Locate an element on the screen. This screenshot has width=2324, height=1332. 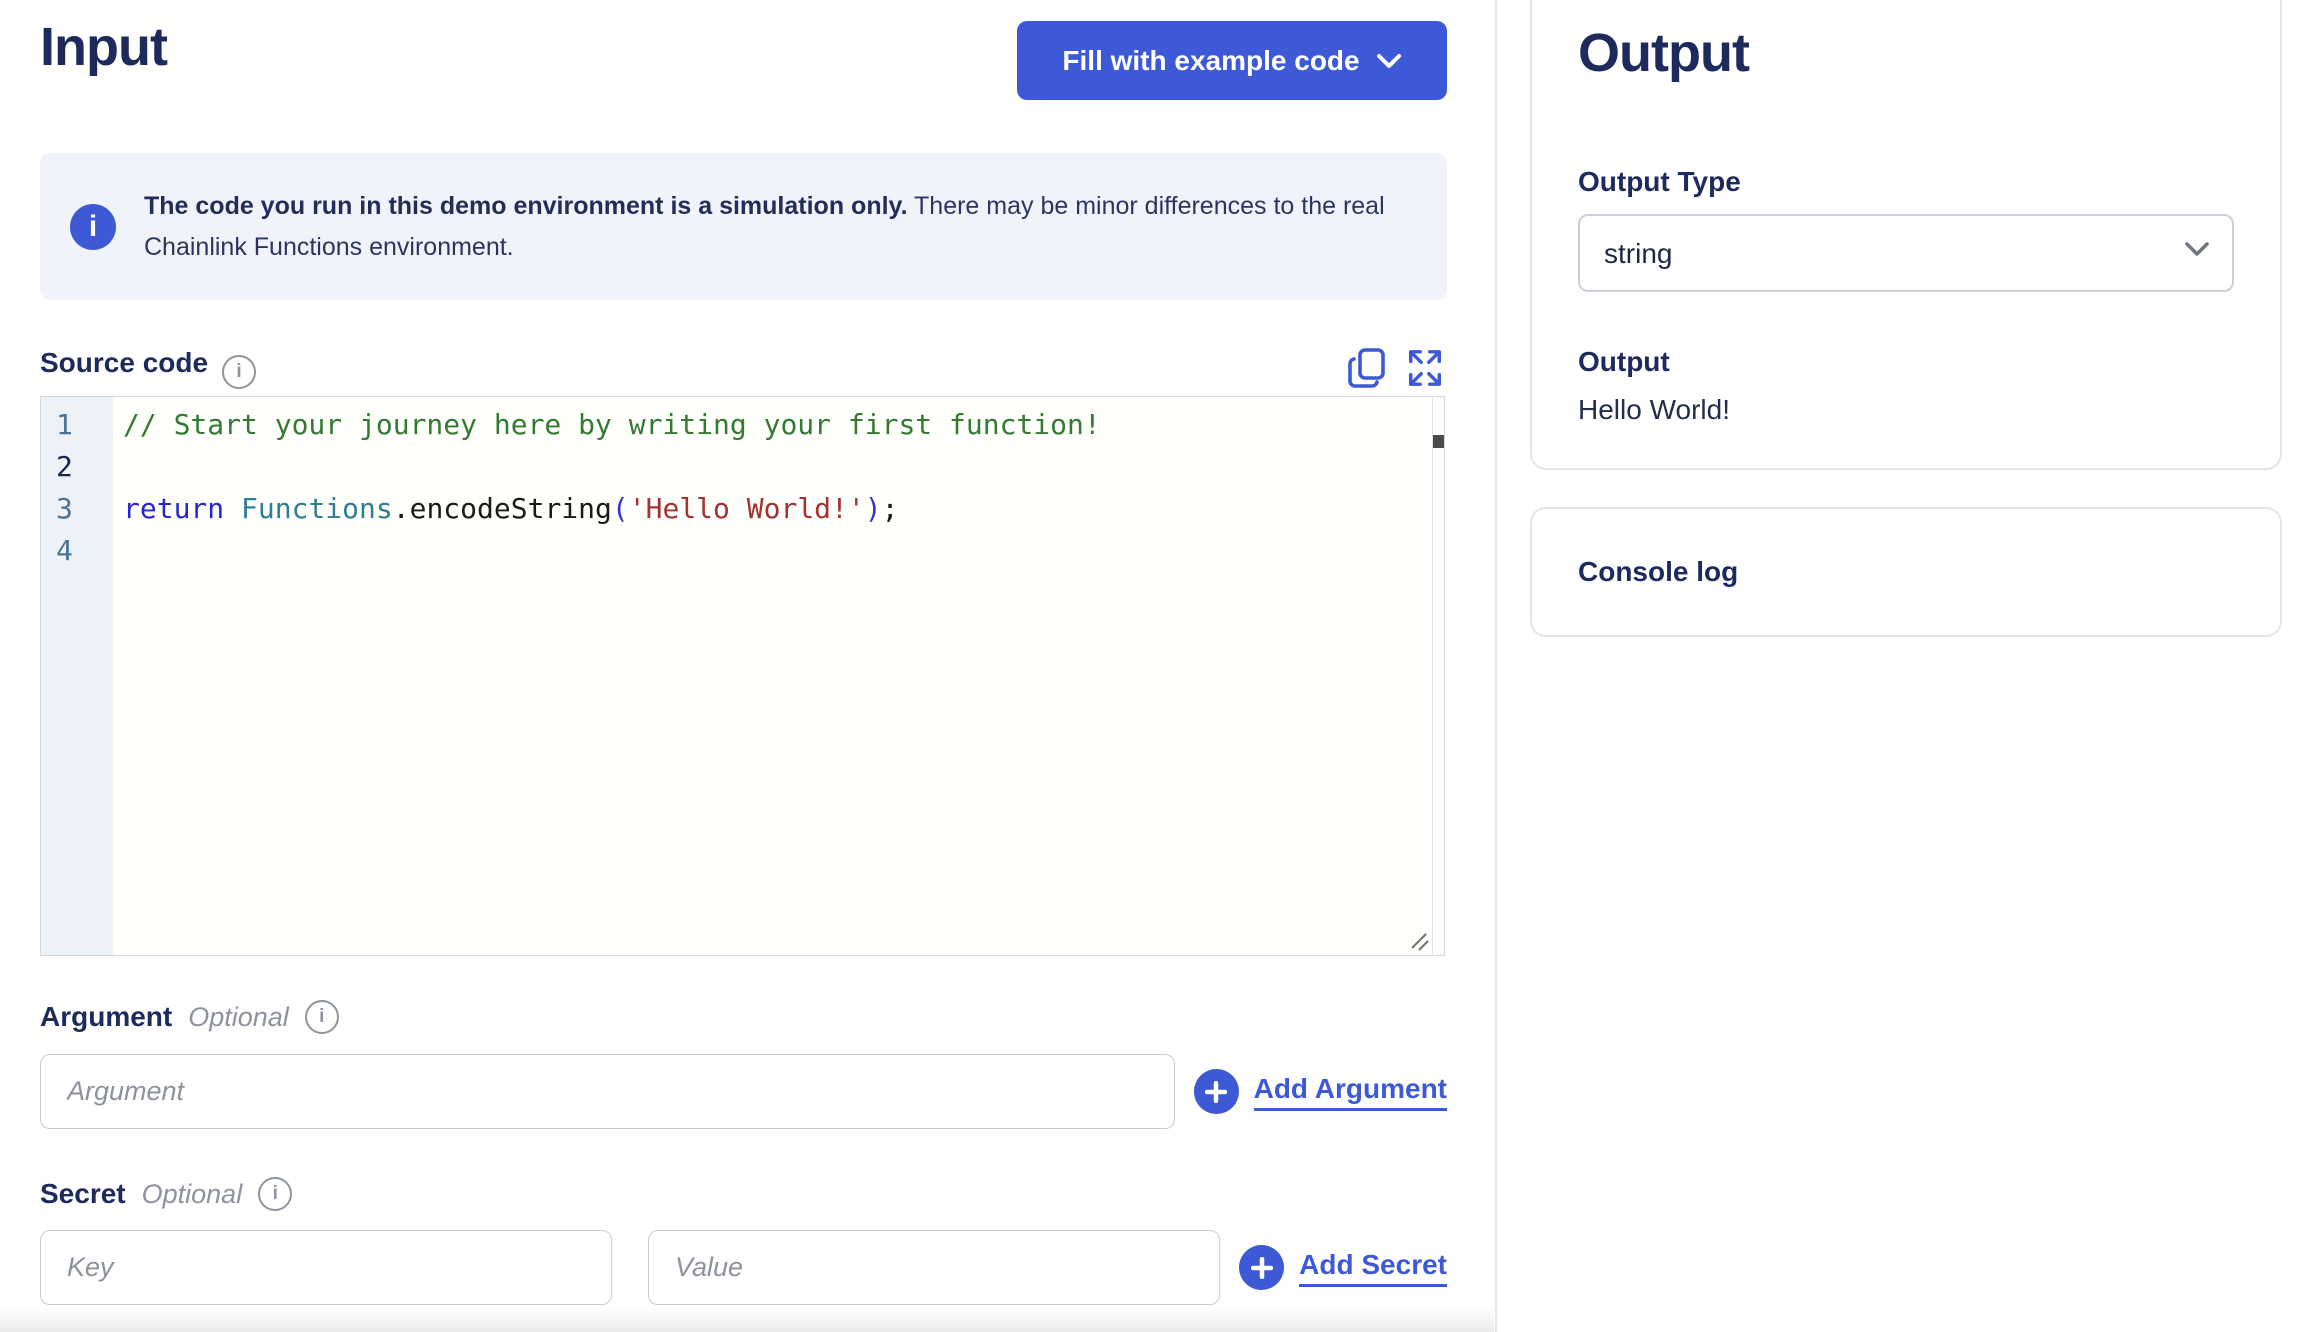
console-log-card: Console log is located at coordinates (1906, 572).